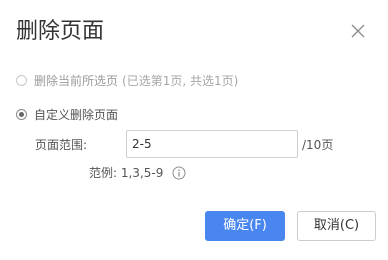  I want to click on option-delete-current-label: 删除当前所选页 (已选第1页, 共选1页), so click(136, 80).